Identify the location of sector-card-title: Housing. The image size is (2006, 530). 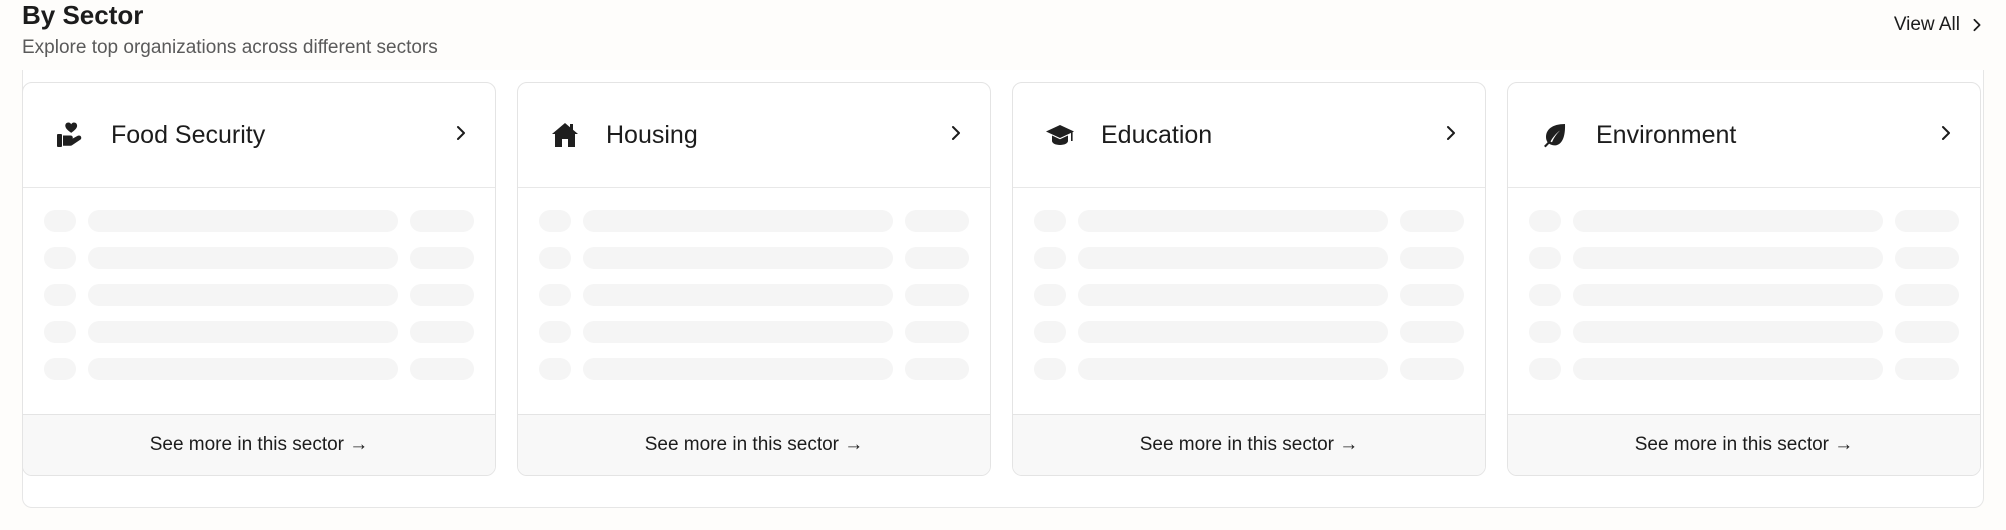
(652, 134).